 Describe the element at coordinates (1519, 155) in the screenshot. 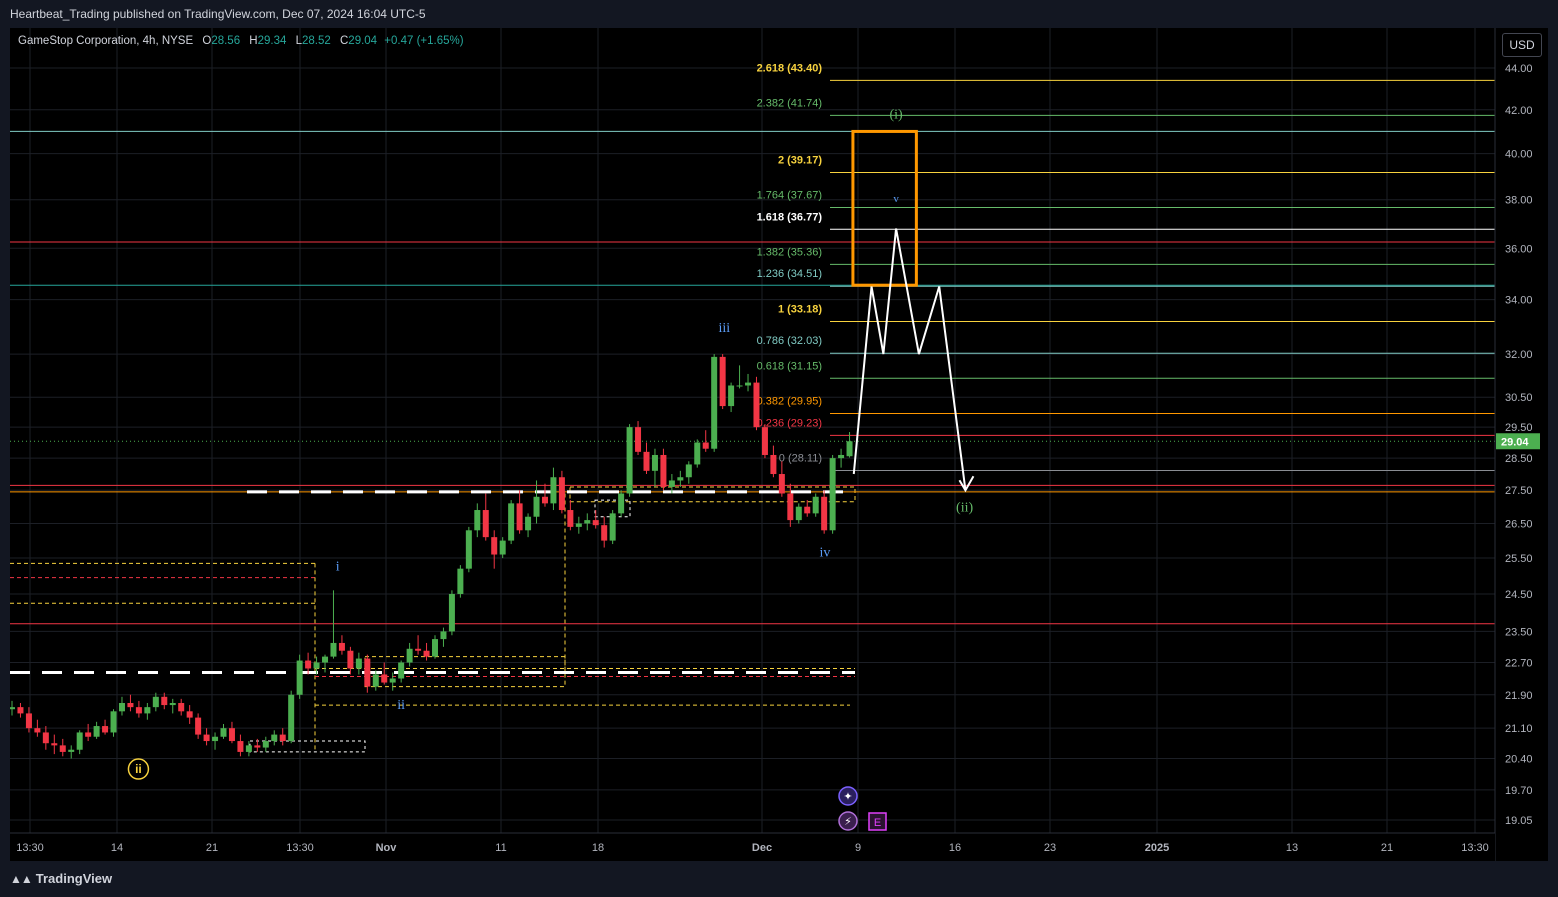

I see `price-tick-label: 40.00` at that location.